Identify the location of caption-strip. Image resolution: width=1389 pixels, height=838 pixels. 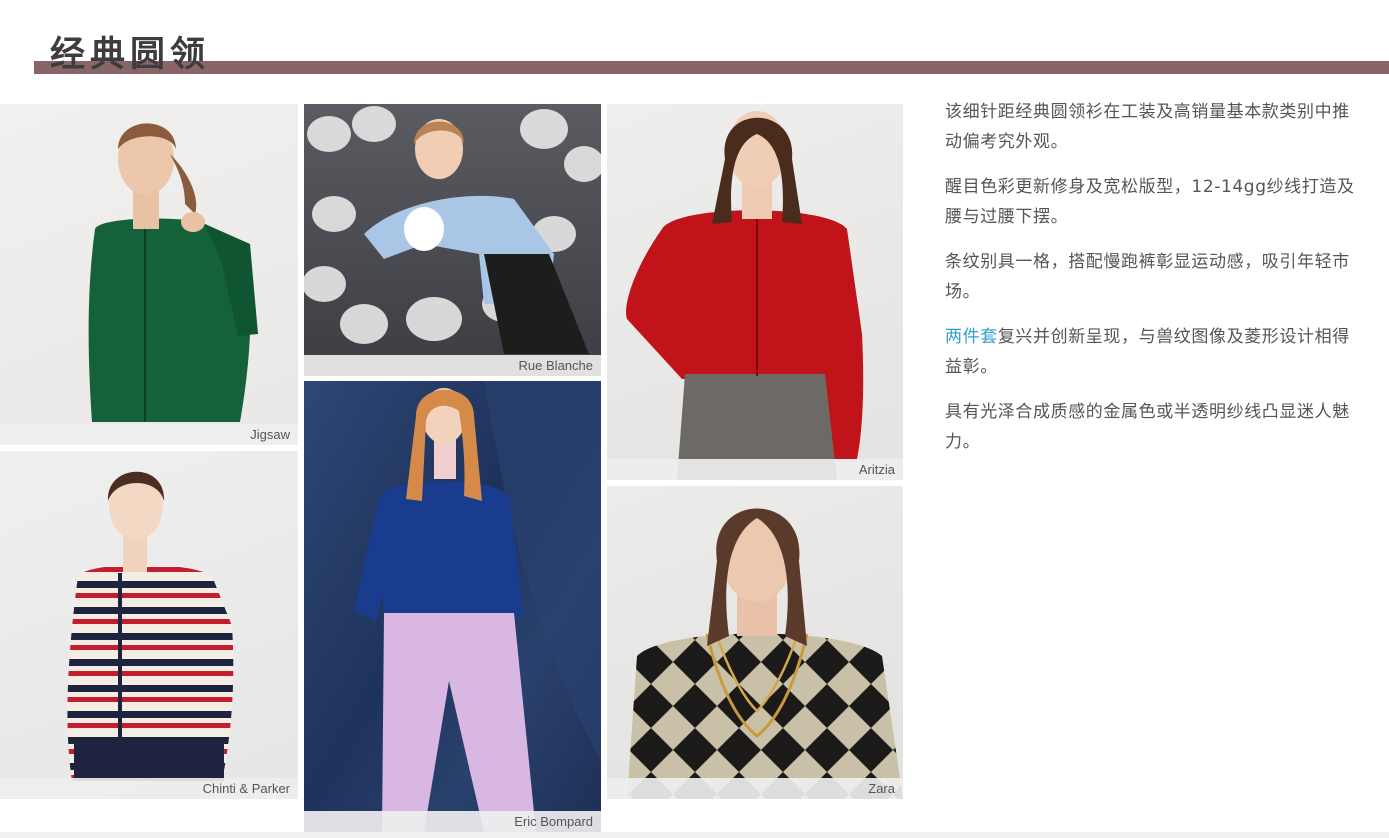
(755, 788).